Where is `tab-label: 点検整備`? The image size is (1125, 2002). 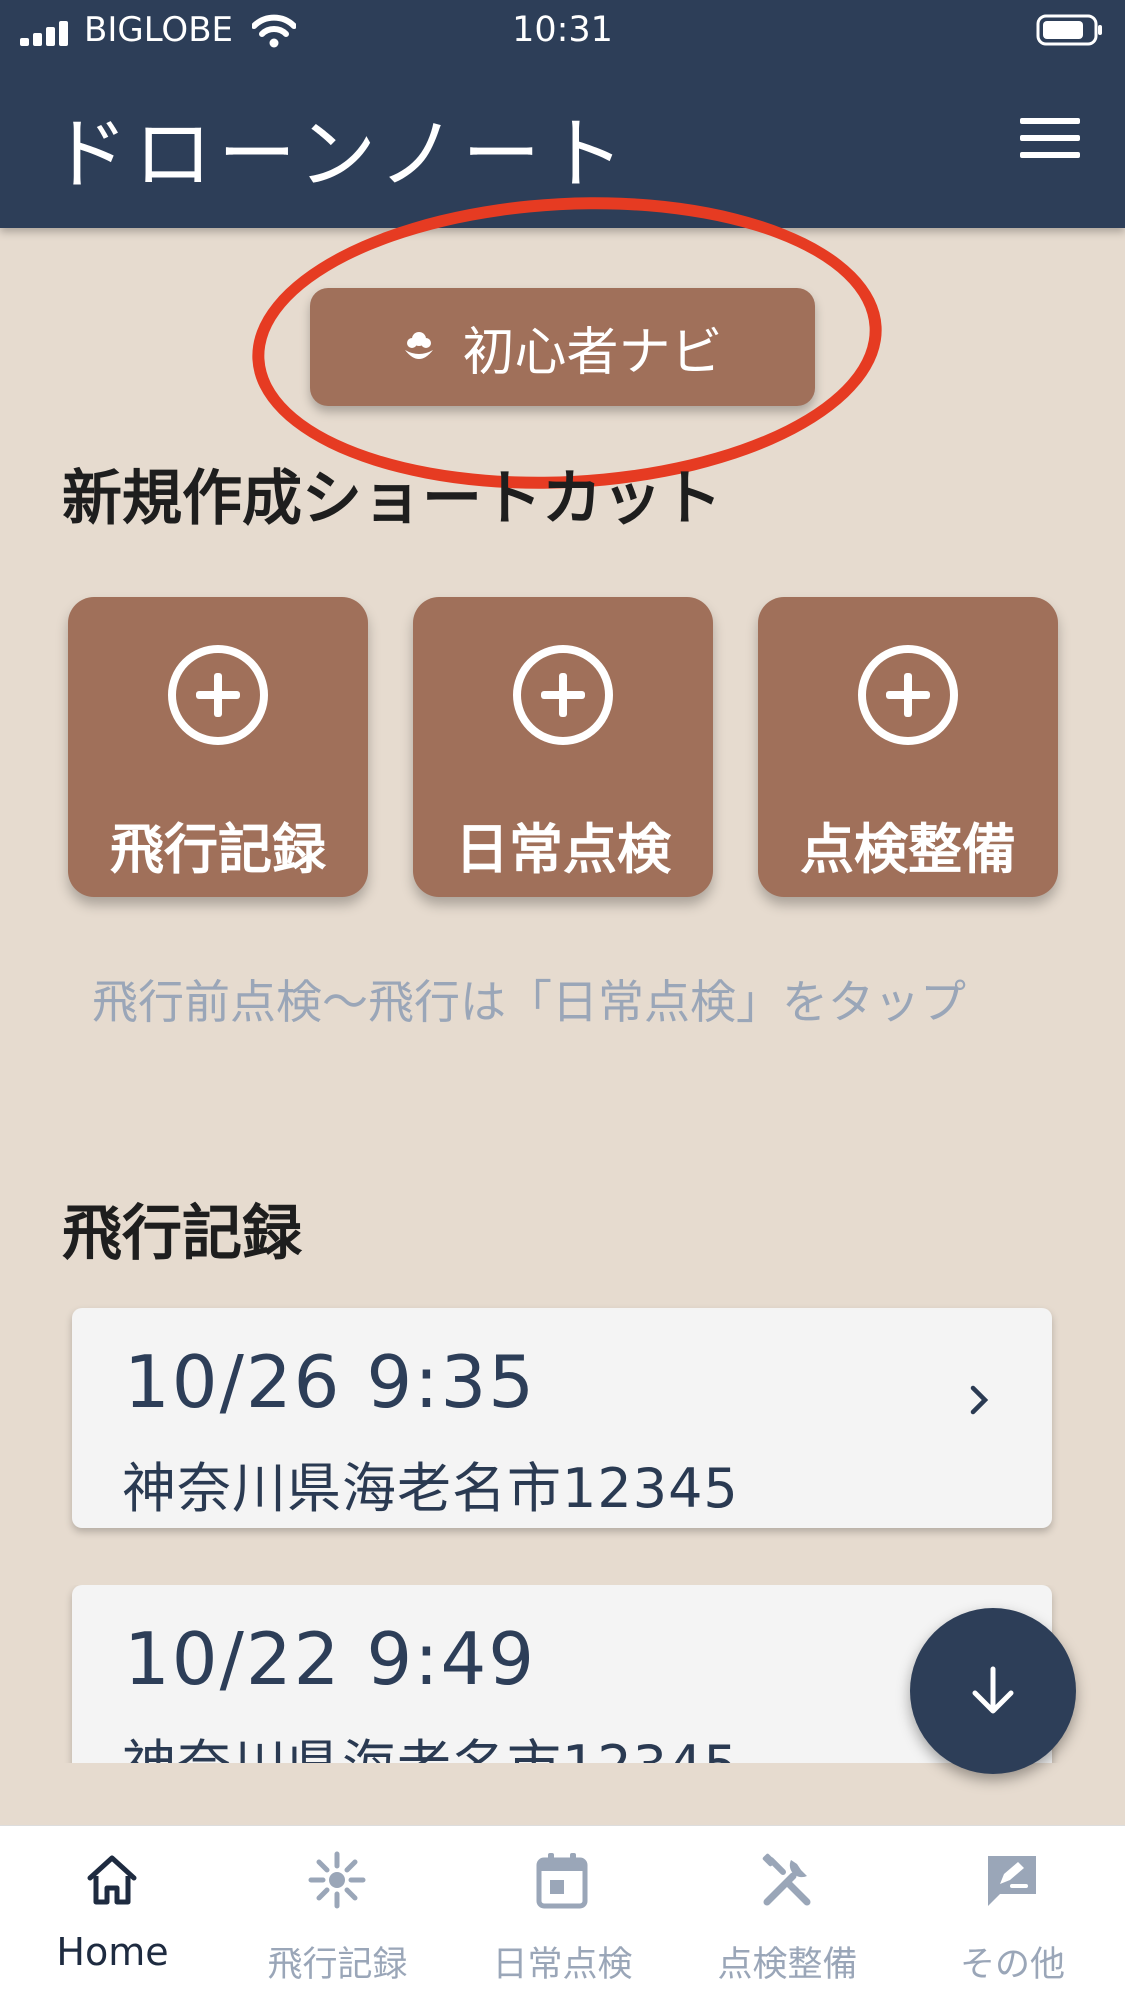 tab-label: 点検整備 is located at coordinates (787, 1965).